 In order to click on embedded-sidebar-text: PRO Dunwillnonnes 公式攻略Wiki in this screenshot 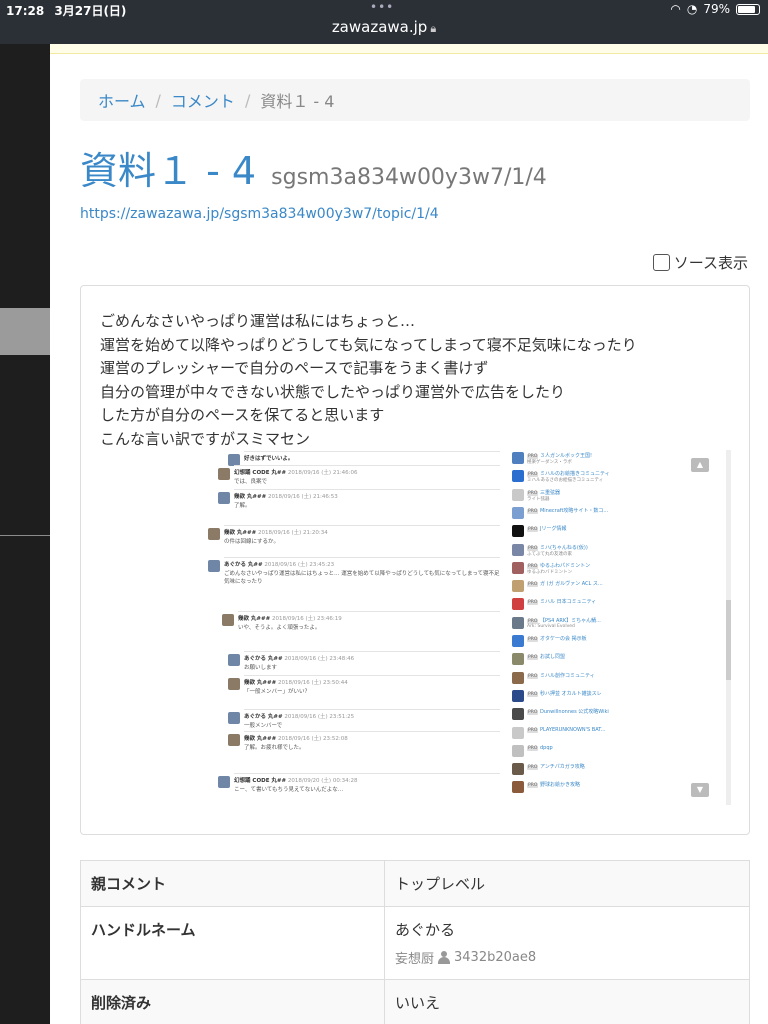, I will do `click(568, 712)`.